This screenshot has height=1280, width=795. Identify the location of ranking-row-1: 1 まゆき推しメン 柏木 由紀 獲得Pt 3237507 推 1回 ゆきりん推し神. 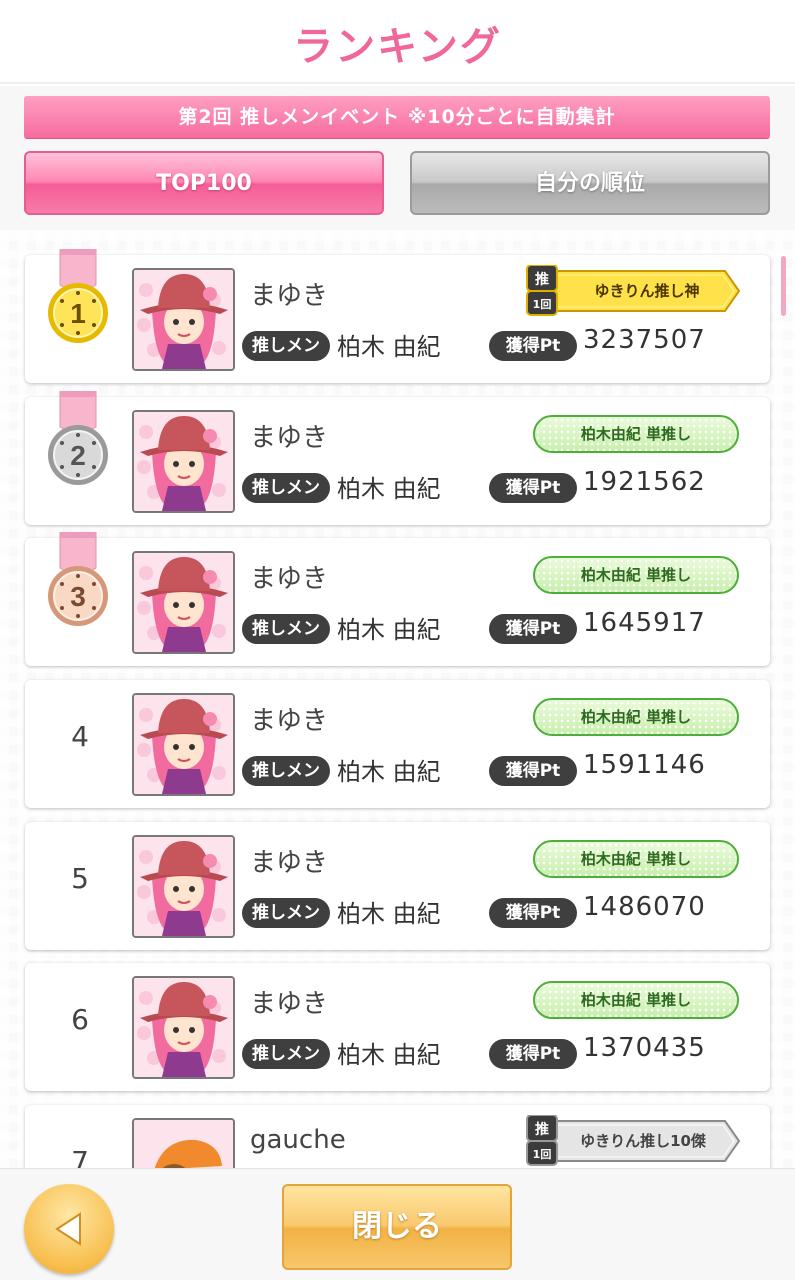
(397, 316).